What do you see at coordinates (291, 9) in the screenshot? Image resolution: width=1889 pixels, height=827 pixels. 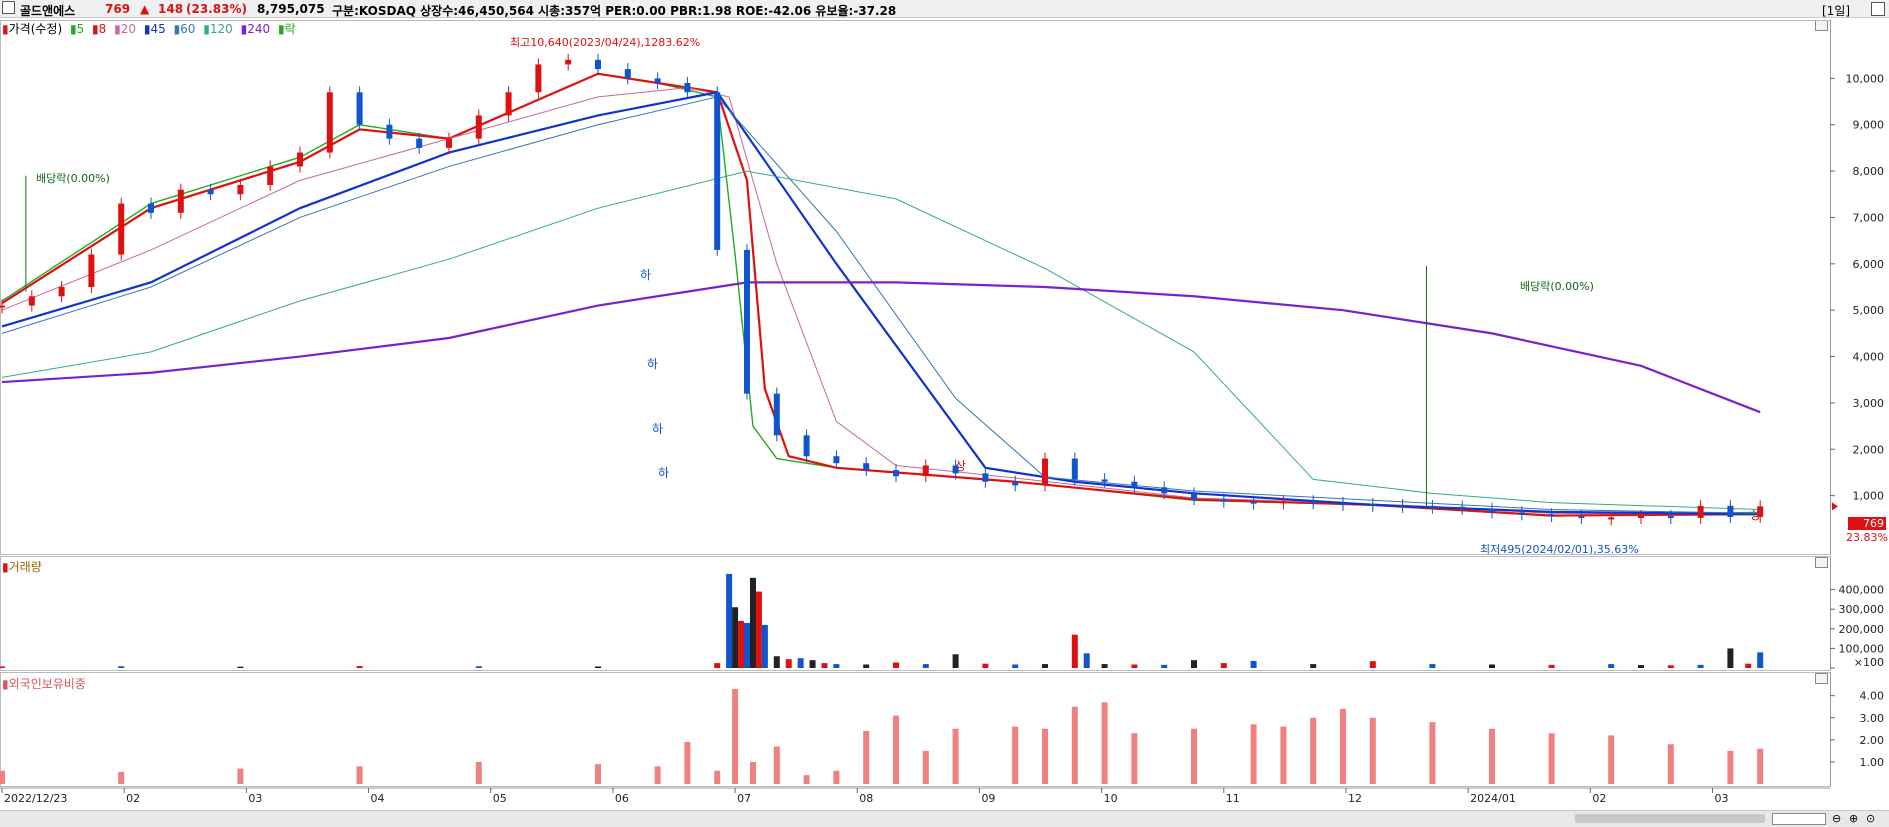 I see `trade-volume: 8,795,075` at bounding box center [291, 9].